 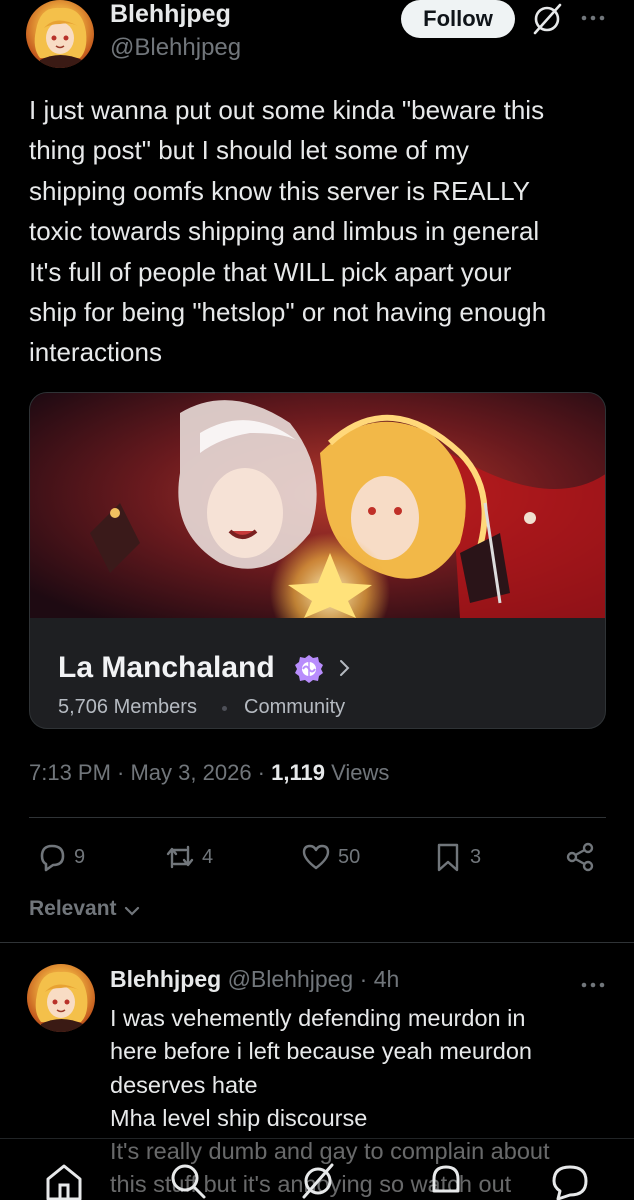 What do you see at coordinates (188, 1179) in the screenshot?
I see `search-icon` at bounding box center [188, 1179].